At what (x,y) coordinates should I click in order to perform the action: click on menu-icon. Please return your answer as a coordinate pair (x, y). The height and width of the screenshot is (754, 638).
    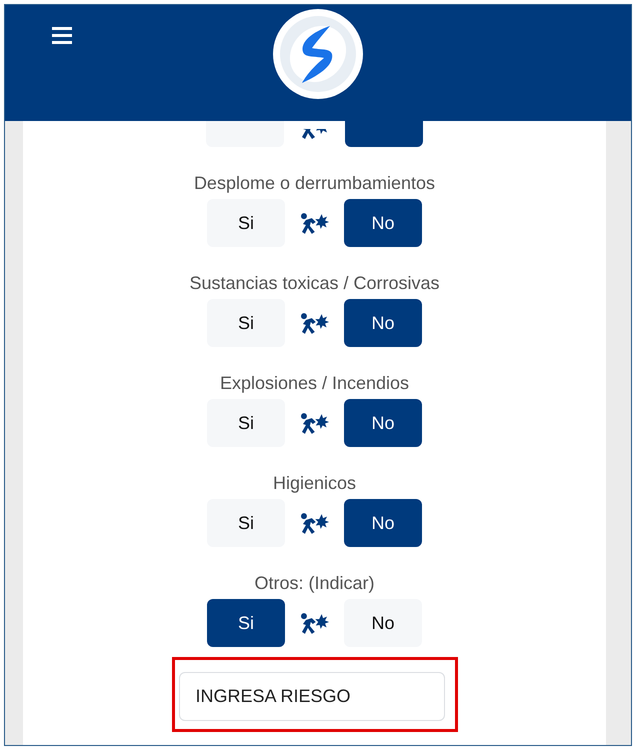
    Looking at the image, I should click on (62, 35).